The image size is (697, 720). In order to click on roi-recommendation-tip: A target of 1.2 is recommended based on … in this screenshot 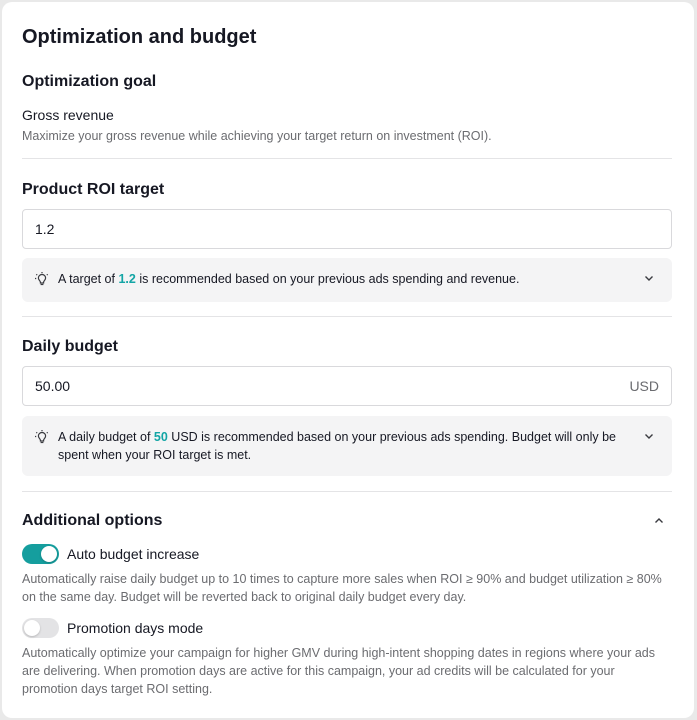, I will do `click(347, 280)`.